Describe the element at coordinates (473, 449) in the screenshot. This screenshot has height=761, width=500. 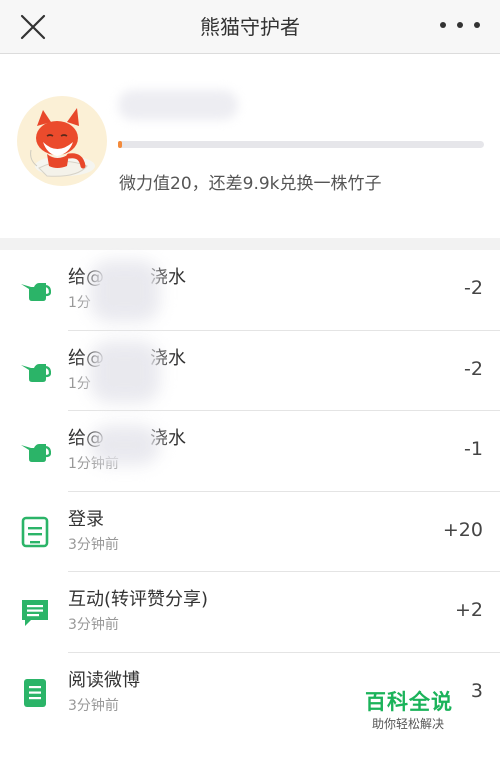
I see `record-points: -1` at that location.